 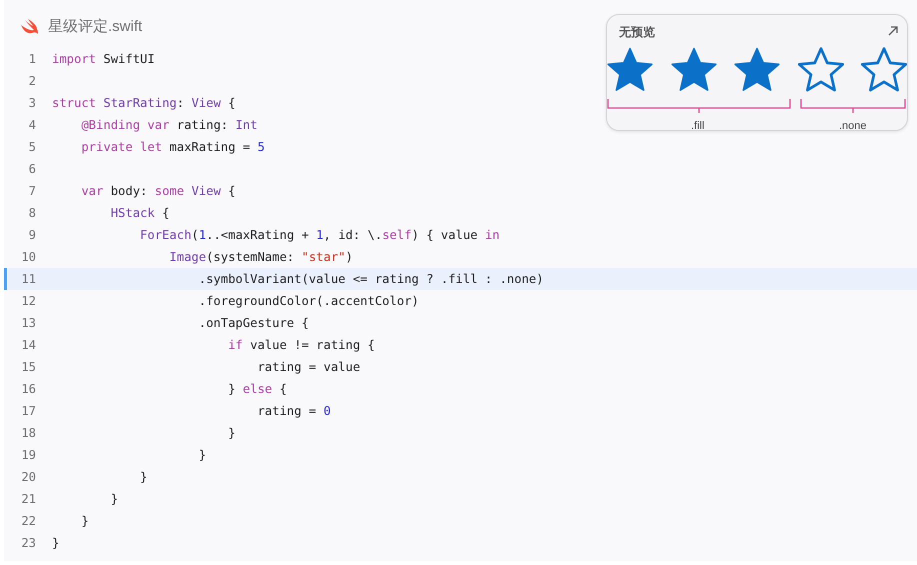 What do you see at coordinates (319, 235) in the screenshot?
I see `code-line: ForEach(1..<maxRating + 1, id: \.self) { value in` at bounding box center [319, 235].